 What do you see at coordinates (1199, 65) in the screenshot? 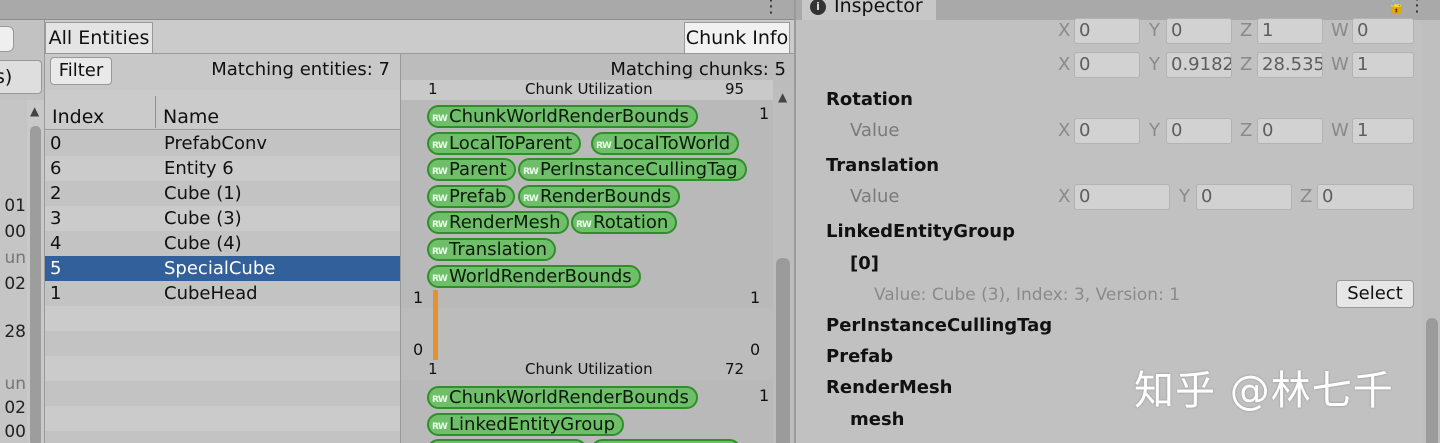
I see `y-field: 0.9182` at bounding box center [1199, 65].